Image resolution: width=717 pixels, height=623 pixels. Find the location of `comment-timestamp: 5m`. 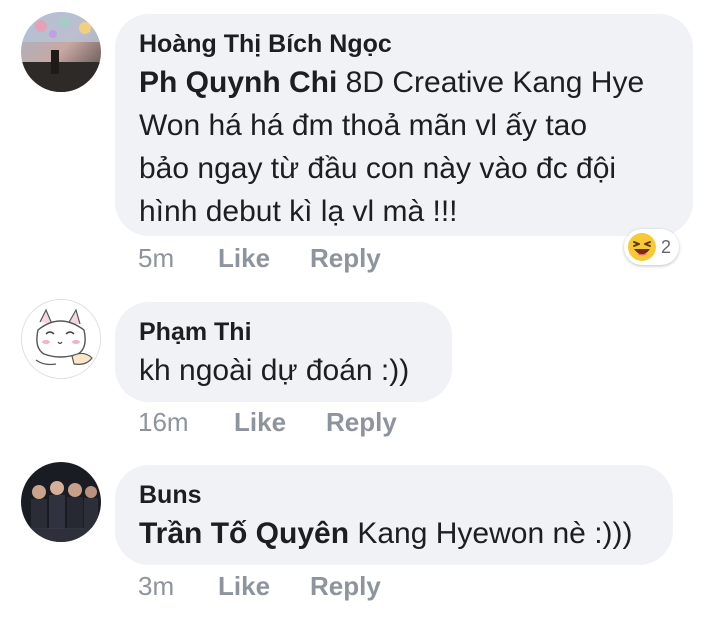

comment-timestamp: 5m is located at coordinates (178, 260).